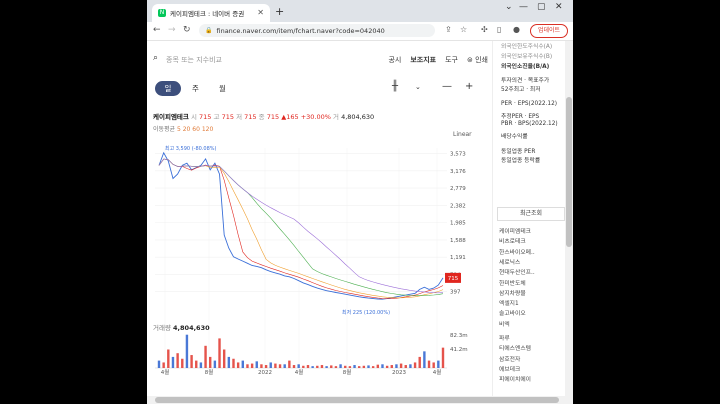 The image size is (720, 404). Describe the element at coordinates (516, 29) in the screenshot. I see `profile-avatar-icon: ●` at that location.